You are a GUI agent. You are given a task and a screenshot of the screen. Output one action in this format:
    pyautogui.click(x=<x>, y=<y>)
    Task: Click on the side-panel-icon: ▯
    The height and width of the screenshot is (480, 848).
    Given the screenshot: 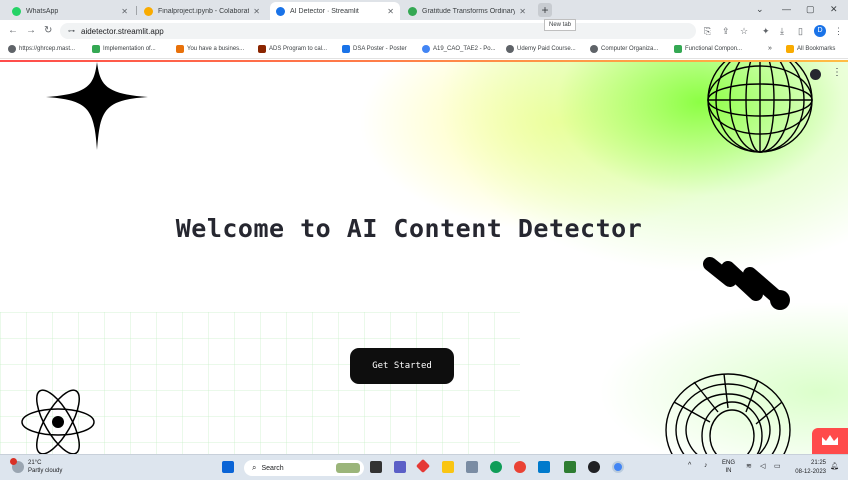 What is the action you would take?
    pyautogui.click(x=800, y=31)
    